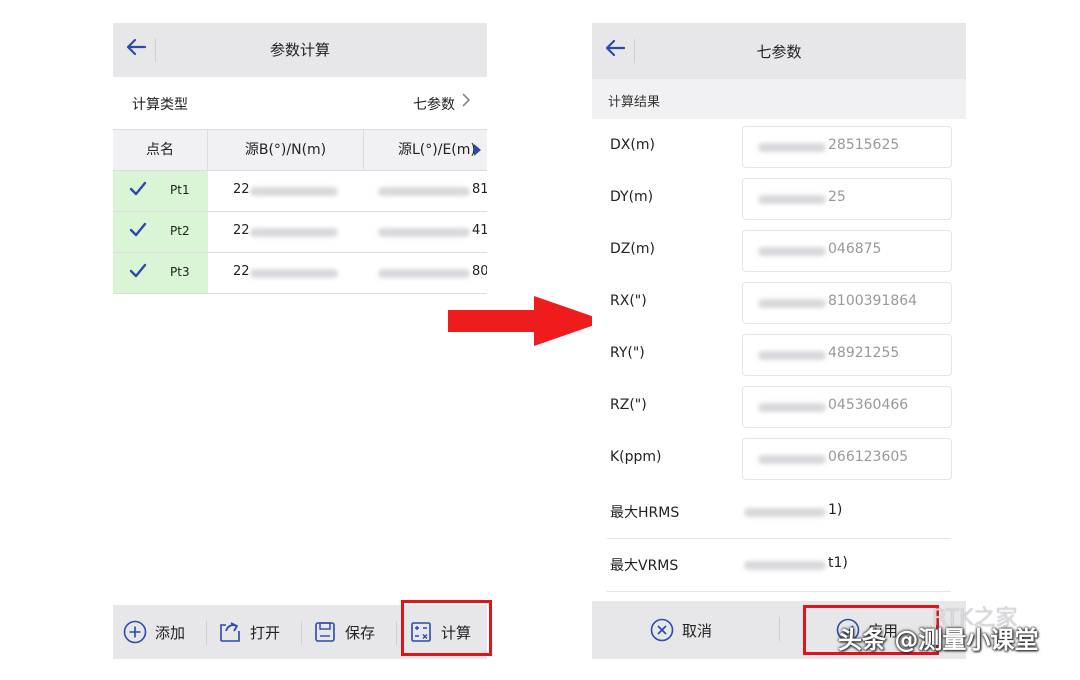 This screenshot has height=680, width=1080. What do you see at coordinates (938, 640) in the screenshot?
I see `watermark: 头条 @测量小课堂` at bounding box center [938, 640].